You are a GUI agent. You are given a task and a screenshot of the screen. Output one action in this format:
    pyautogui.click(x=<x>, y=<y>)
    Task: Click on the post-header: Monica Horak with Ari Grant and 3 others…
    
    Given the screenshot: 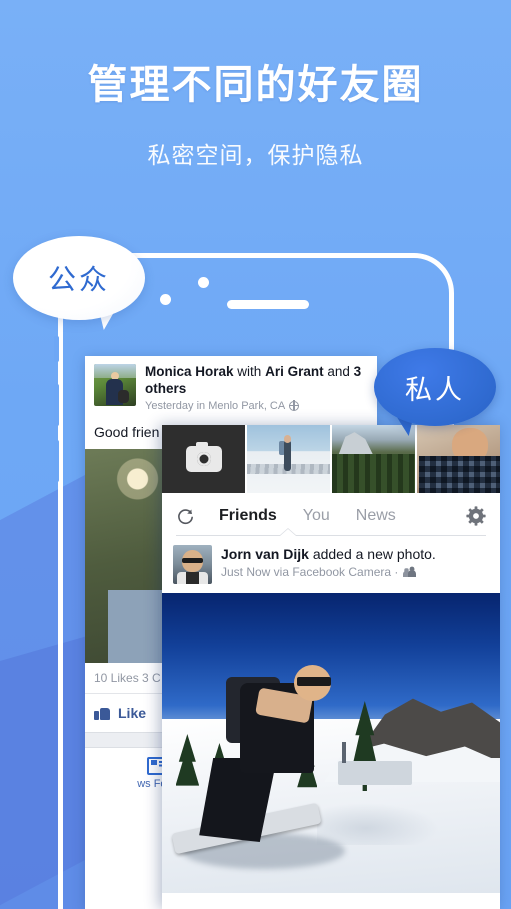 What is the action you would take?
    pyautogui.click(x=231, y=387)
    